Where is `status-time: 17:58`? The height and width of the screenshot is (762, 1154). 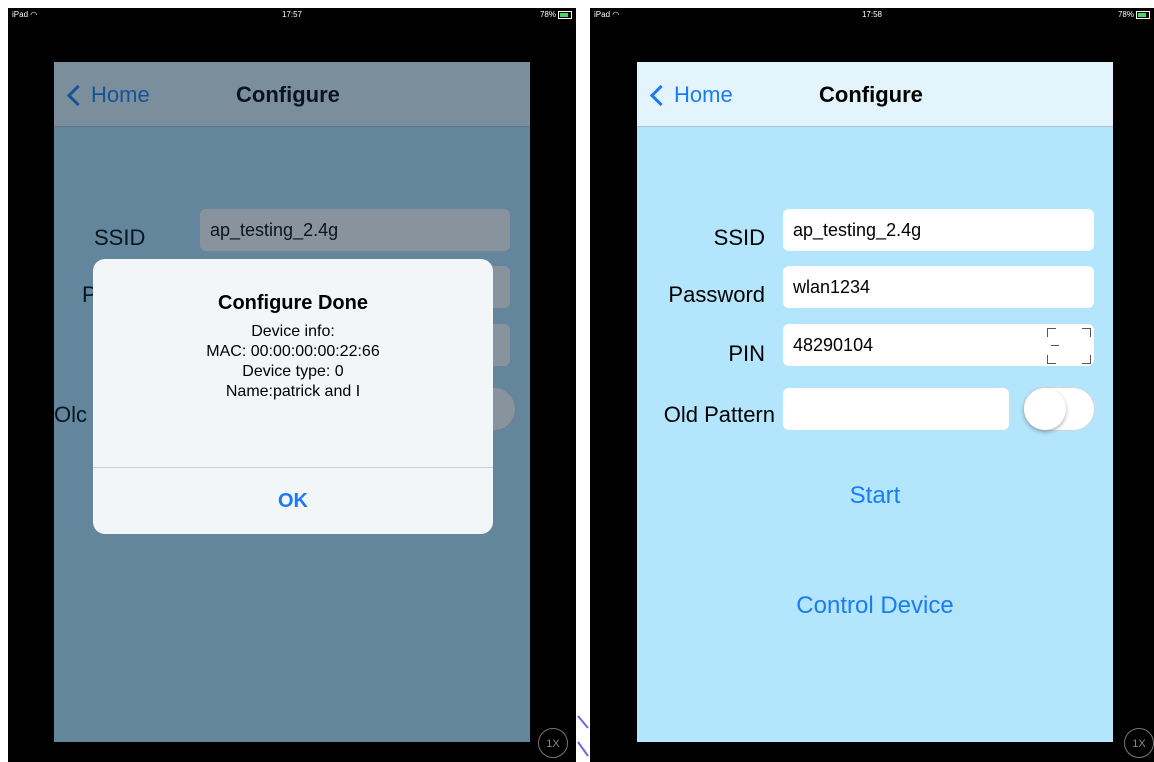
status-time: 17:58 is located at coordinates (872, 14).